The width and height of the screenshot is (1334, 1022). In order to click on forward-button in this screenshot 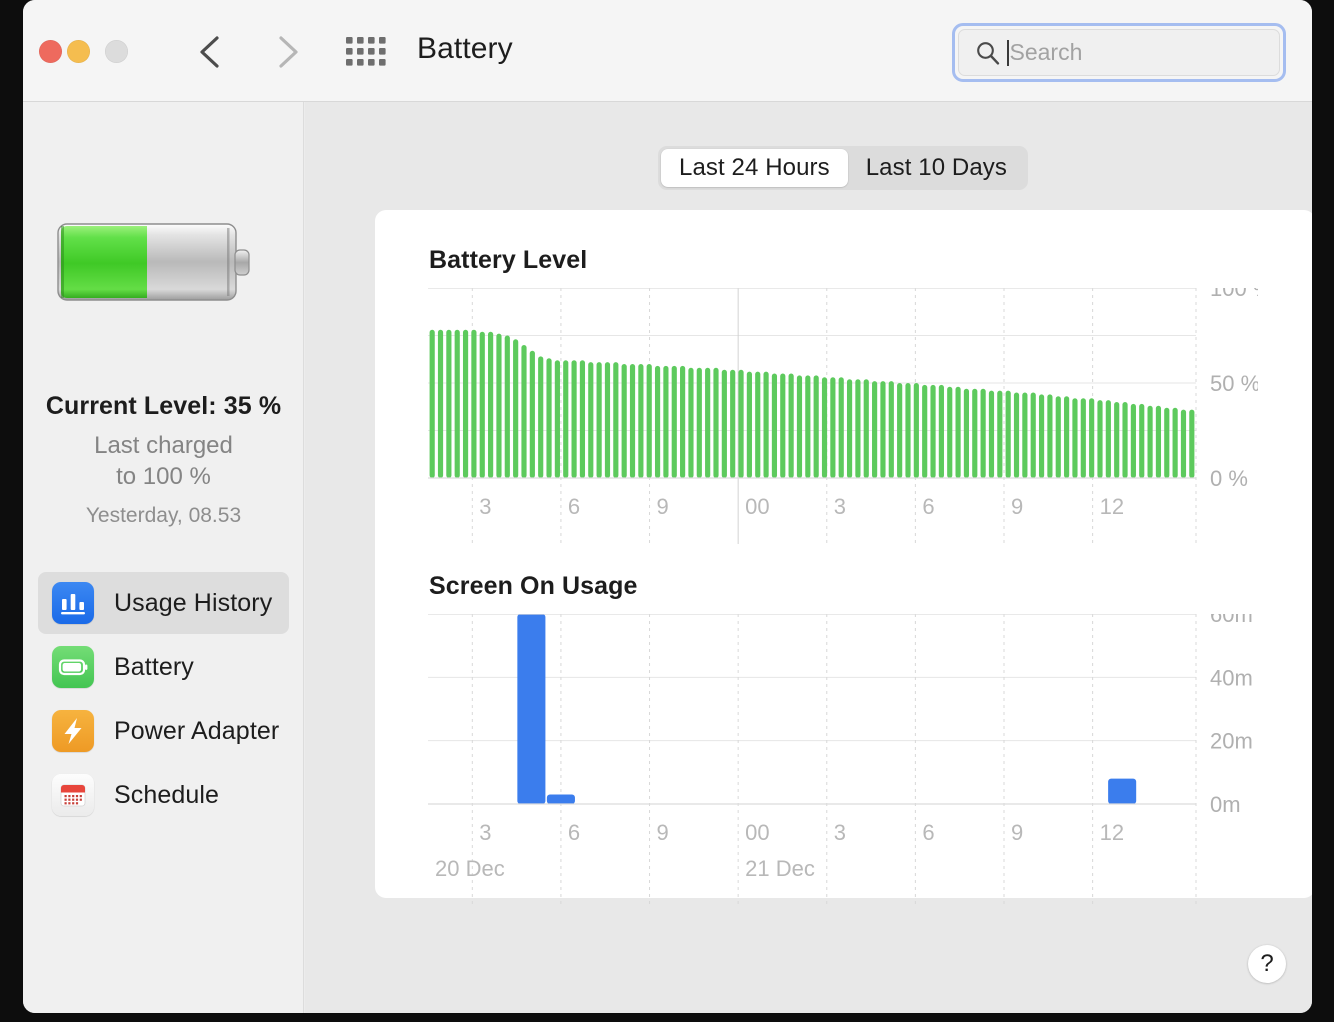, I will do `click(287, 52)`.